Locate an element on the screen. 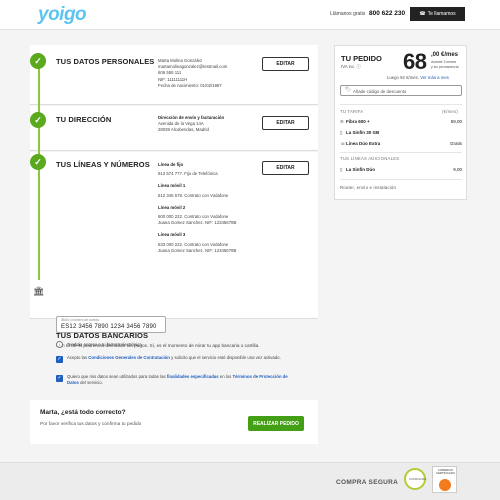 Image resolution: width=500 pixels, height=500 pixels. price-note-2: y sin permanencia is located at coordinates (445, 66).